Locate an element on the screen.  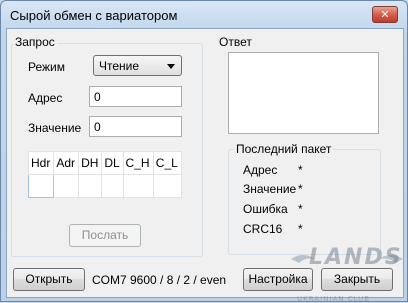
table-header-ch: C_H is located at coordinates (138, 163).